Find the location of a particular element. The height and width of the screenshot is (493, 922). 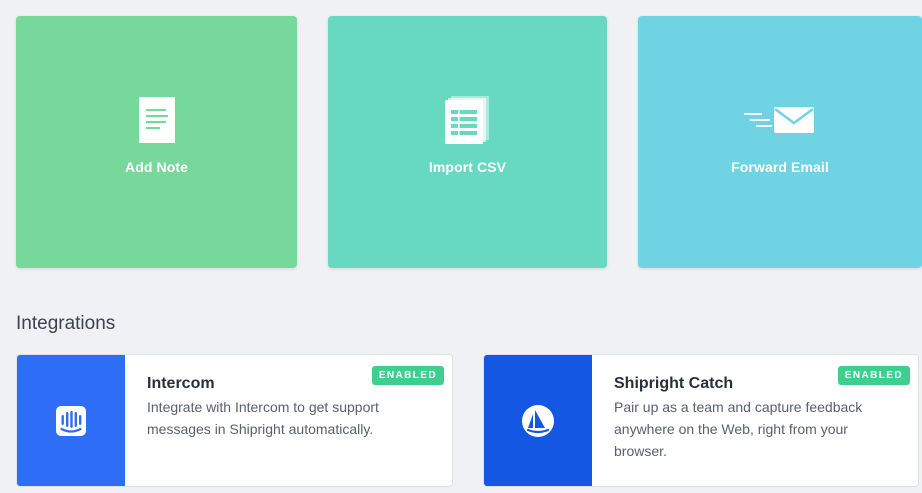

shipright-logo-icon is located at coordinates (538, 420).